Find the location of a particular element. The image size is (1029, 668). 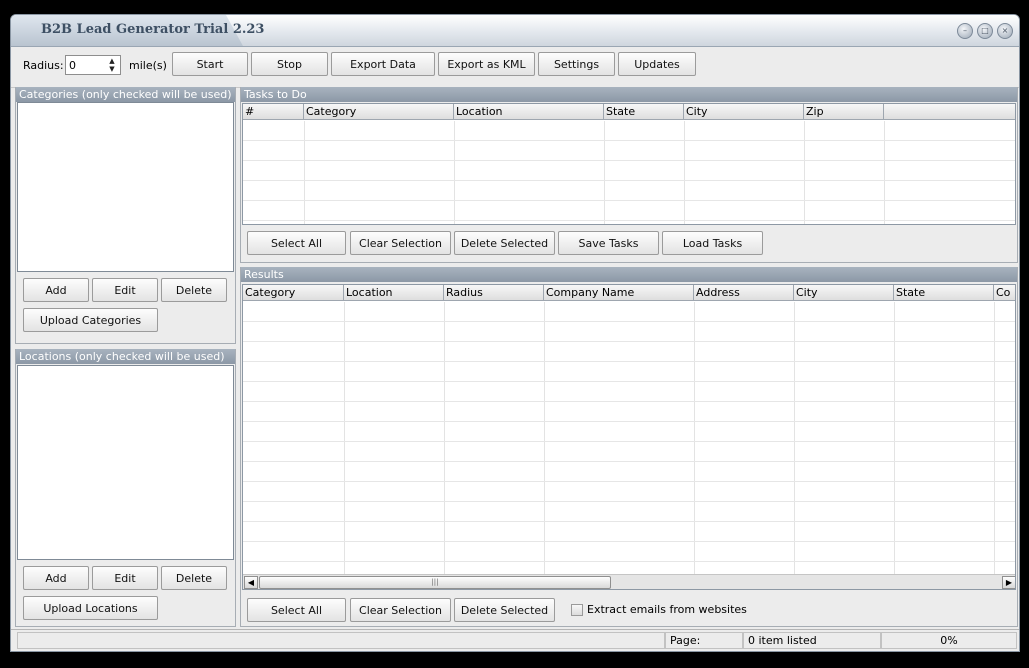

tasks-header: Tasks to Do is located at coordinates (629, 94).